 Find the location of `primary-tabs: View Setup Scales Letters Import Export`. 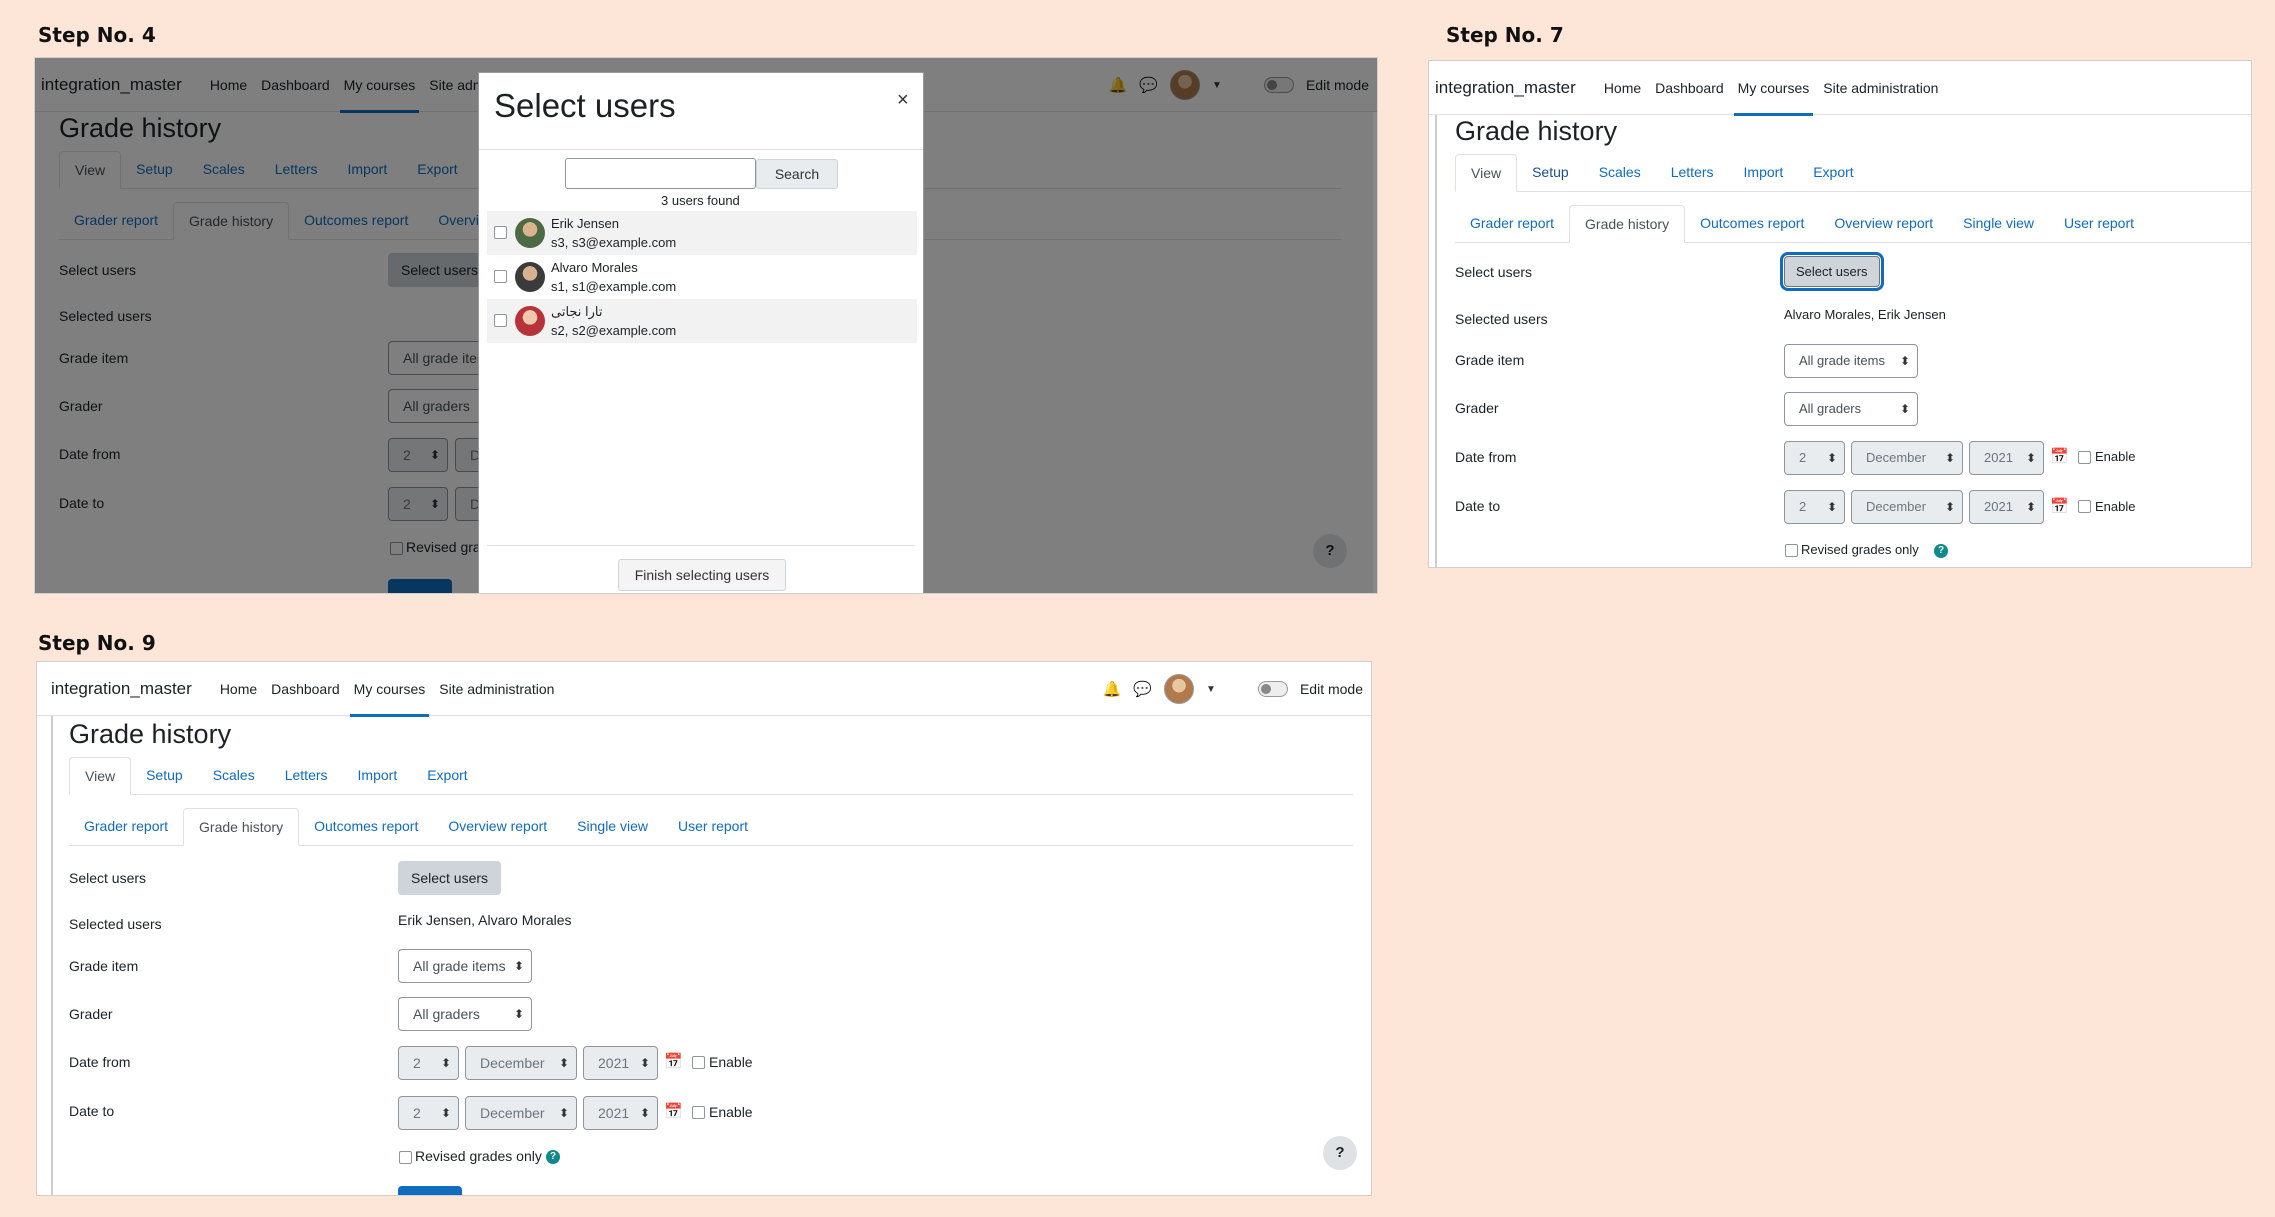

primary-tabs: View Setup Scales Letters Import Export is located at coordinates (1853, 173).